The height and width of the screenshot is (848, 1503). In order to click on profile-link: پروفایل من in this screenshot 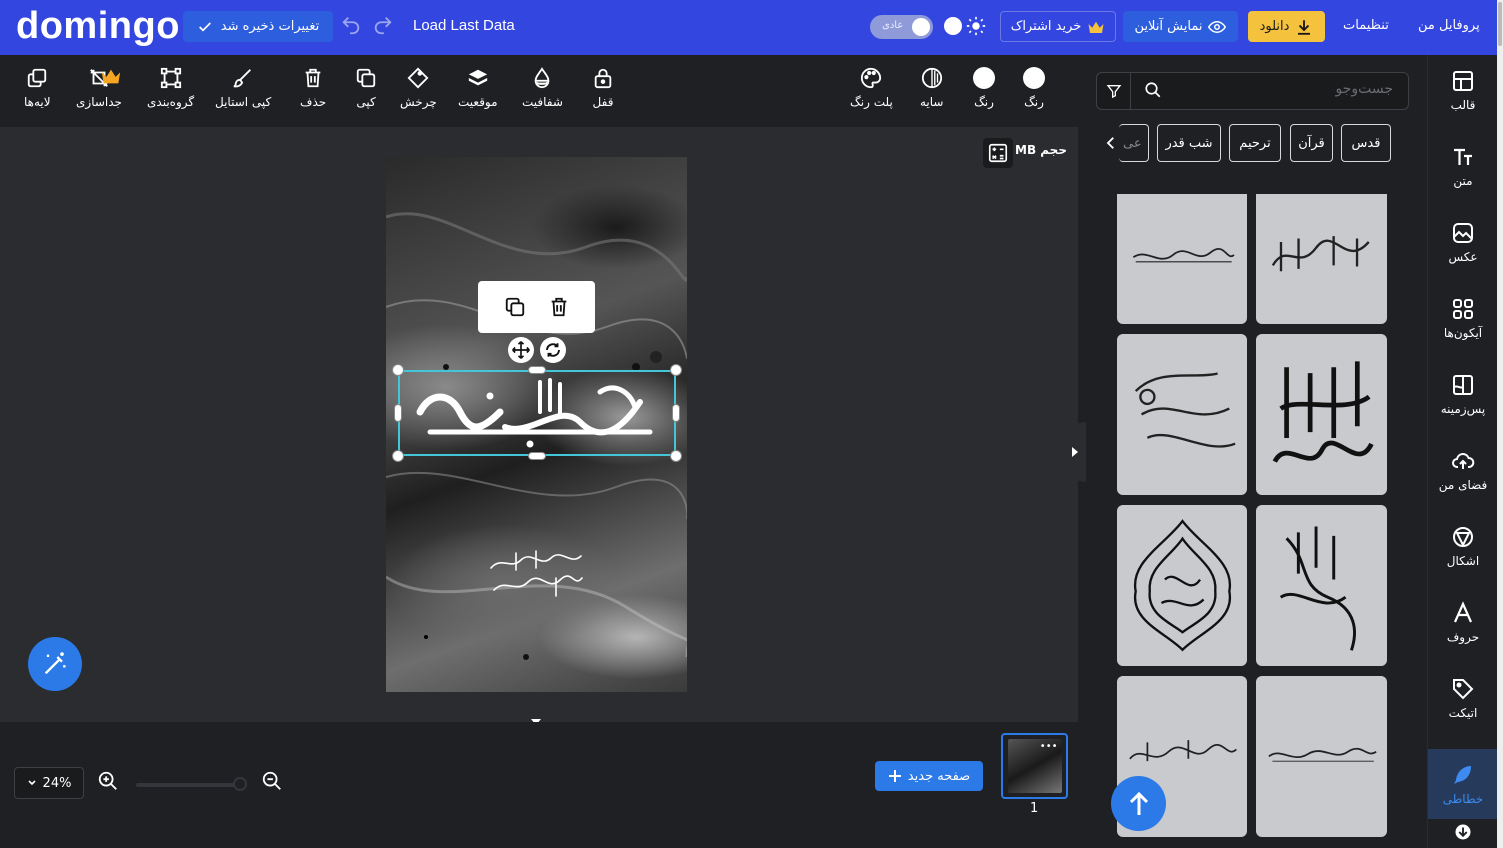, I will do `click(1449, 25)`.